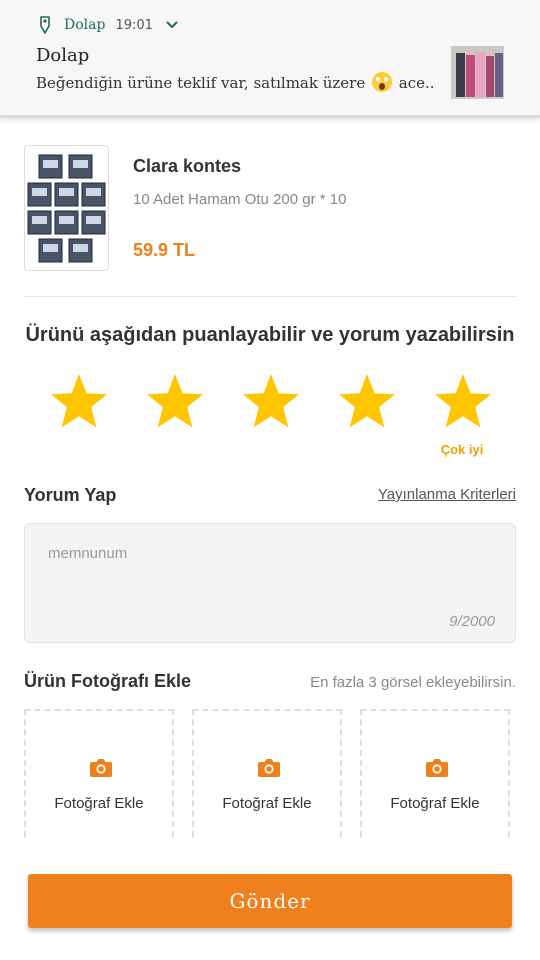 This screenshot has width=540, height=960. I want to click on rating-label: Çok iyi, so click(462, 449).